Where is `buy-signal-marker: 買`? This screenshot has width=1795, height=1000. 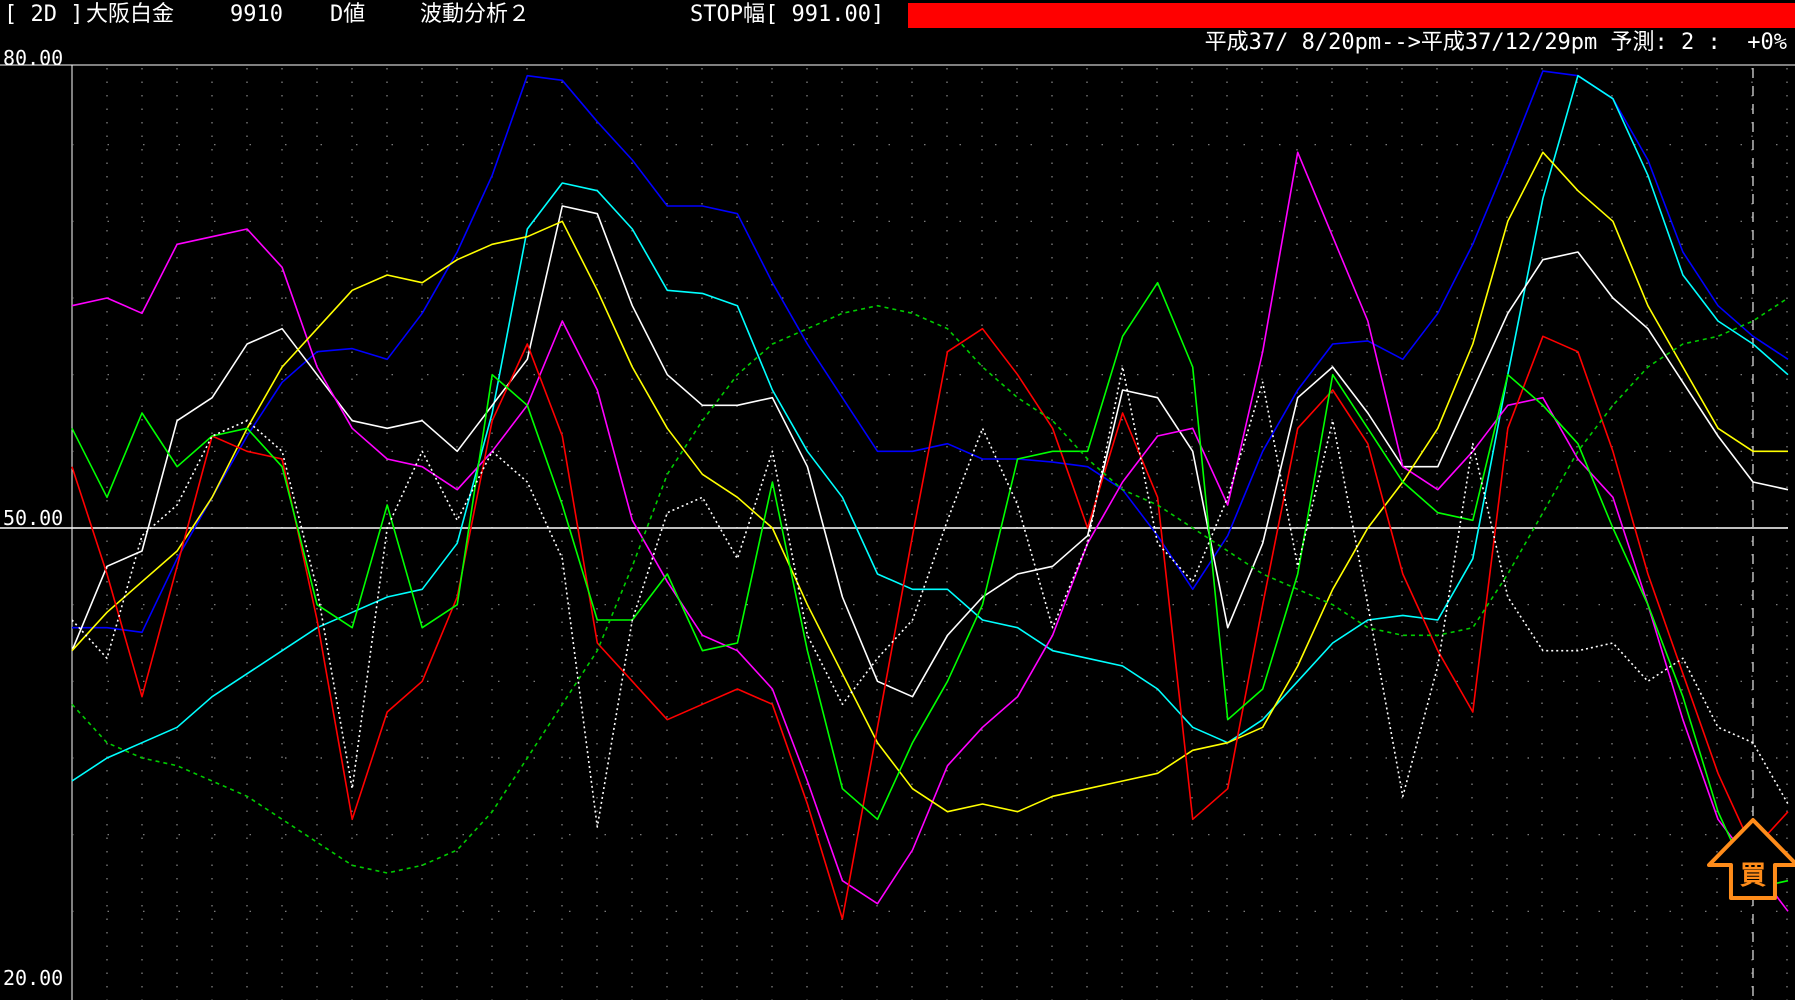
buy-signal-marker: 買 is located at coordinates (1750, 859).